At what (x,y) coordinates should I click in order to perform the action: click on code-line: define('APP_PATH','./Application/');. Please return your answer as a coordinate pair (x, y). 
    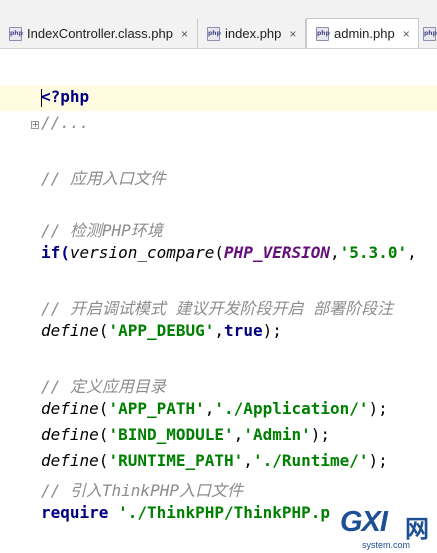
    Looking at the image, I should click on (214, 408).